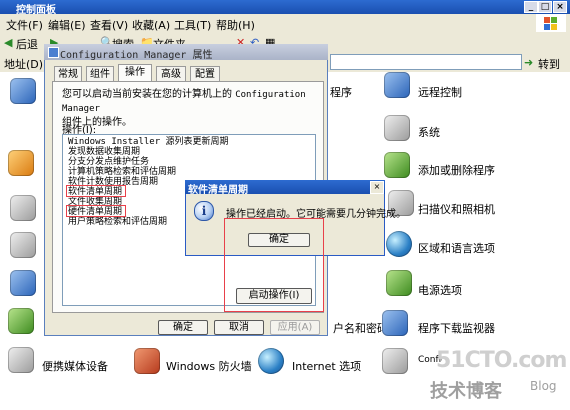 The width and height of the screenshot is (570, 410). What do you see at coordinates (23, 208) in the screenshot?
I see `mouse-icon` at bounding box center [23, 208].